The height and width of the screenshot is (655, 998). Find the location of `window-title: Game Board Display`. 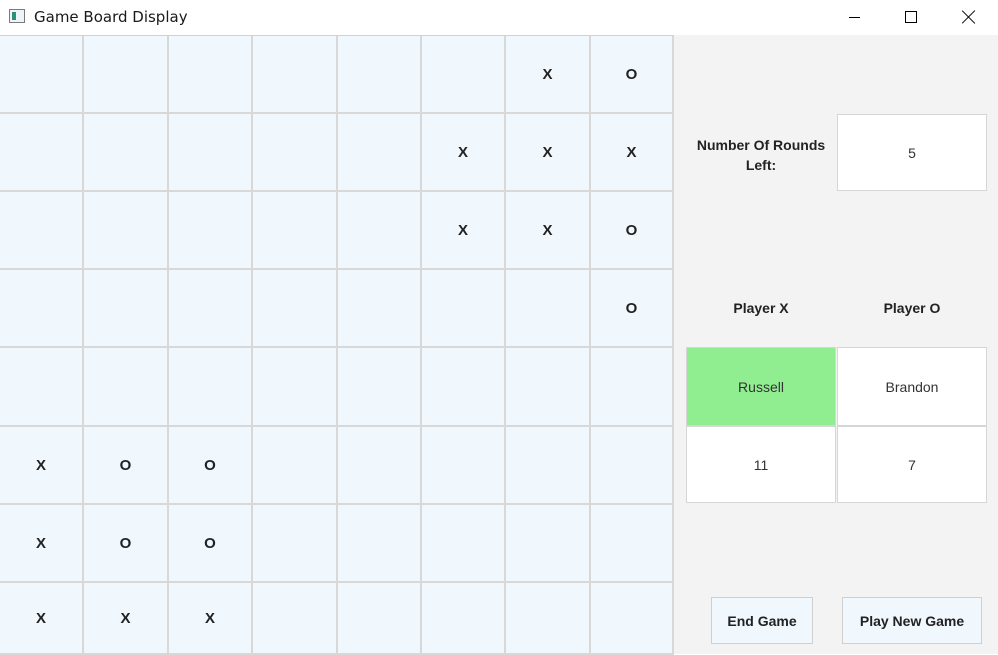

window-title: Game Board Display is located at coordinates (111, 17).